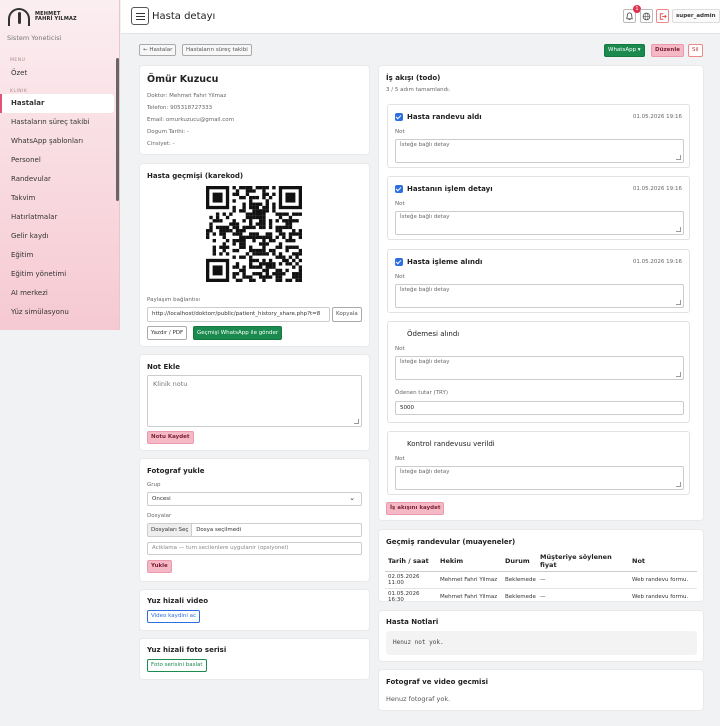 The image size is (720, 726). I want to click on workflow-title: İş akışı (todo), so click(413, 78).